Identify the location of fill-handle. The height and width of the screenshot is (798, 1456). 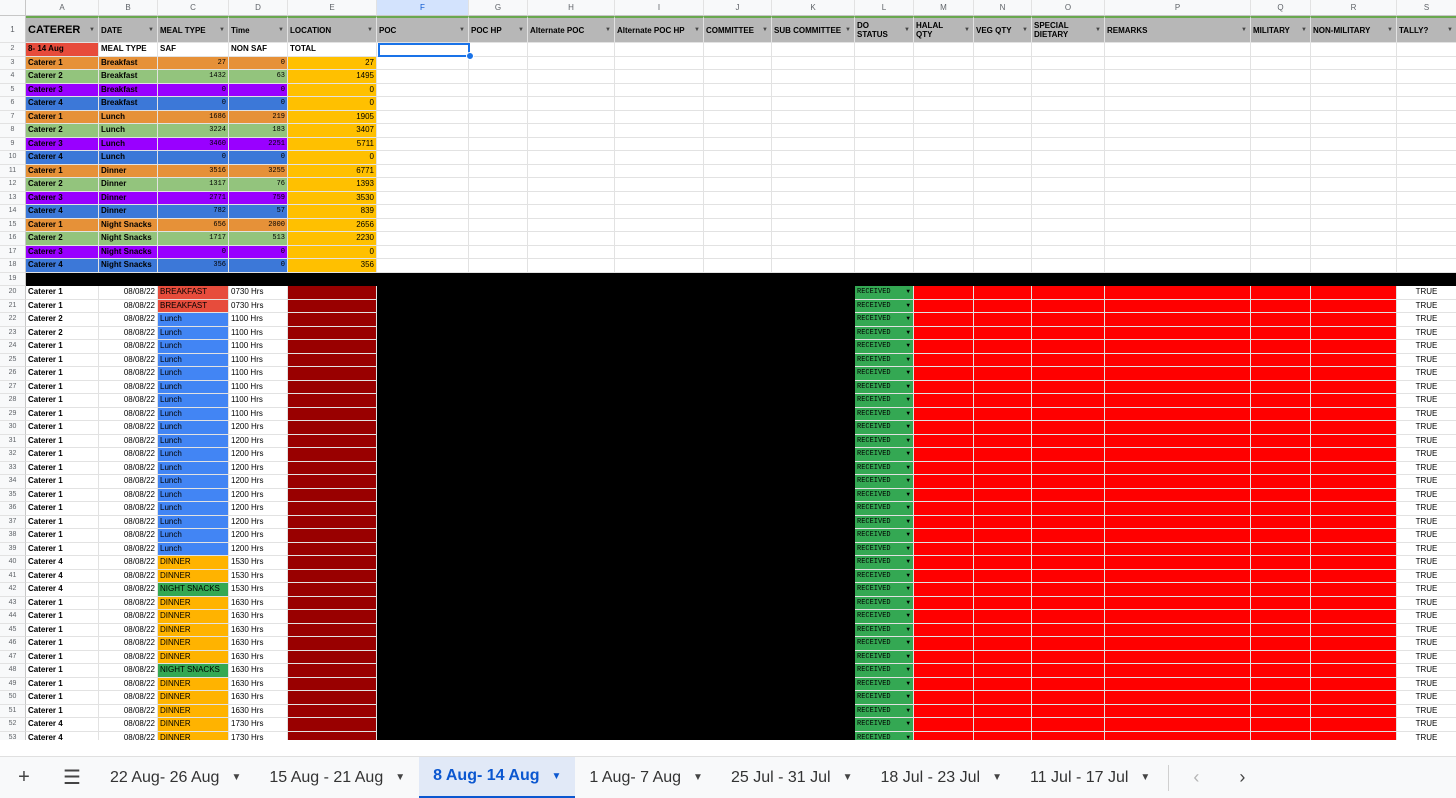
(470, 56).